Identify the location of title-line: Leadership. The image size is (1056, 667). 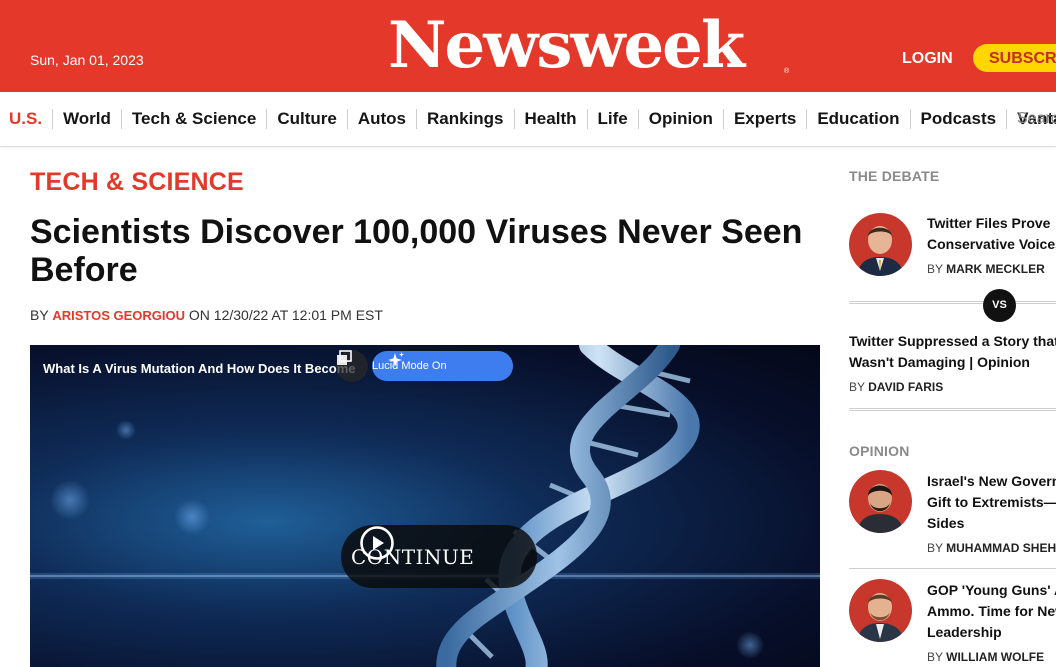
(964, 632).